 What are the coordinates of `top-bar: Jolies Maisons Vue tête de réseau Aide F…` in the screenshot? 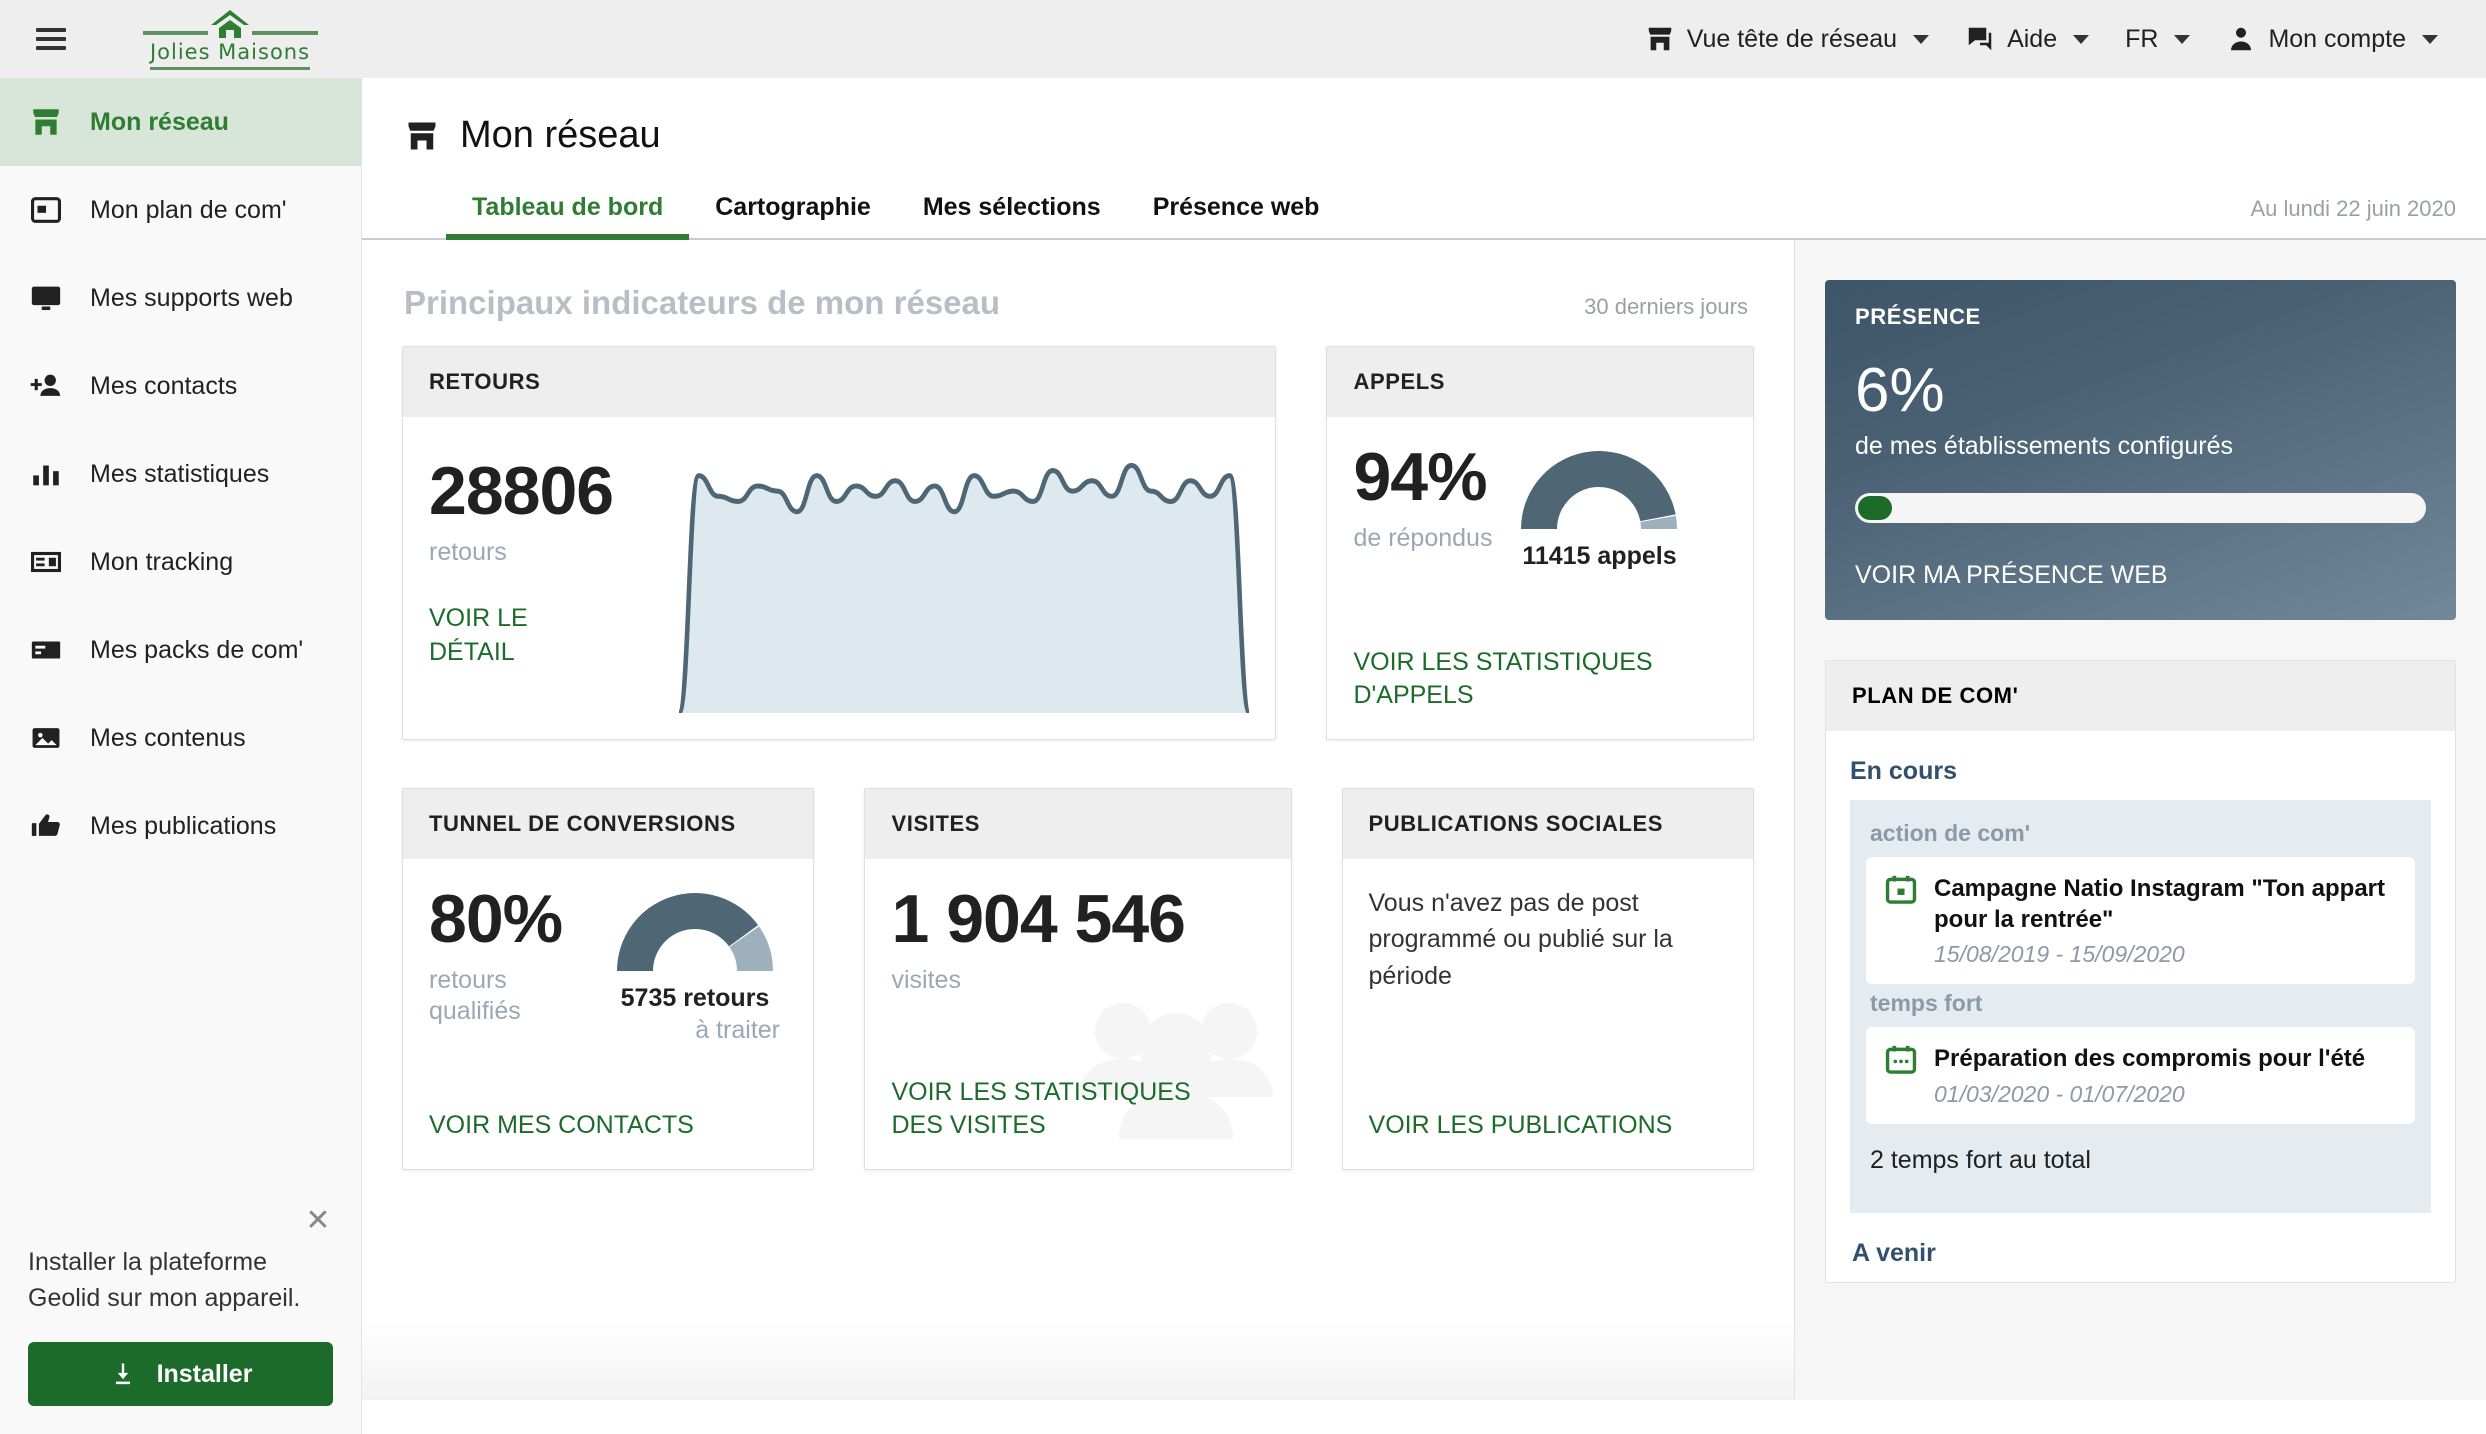 It's located at (1243, 39).